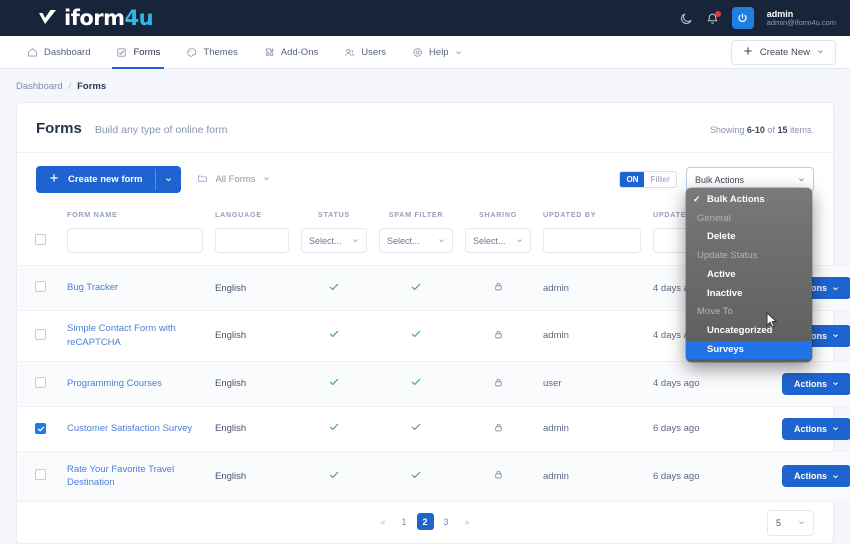 Image resolution: width=850 pixels, height=544 pixels. What do you see at coordinates (749, 350) in the screenshot?
I see `bulk-option-surveys: Surveys` at bounding box center [749, 350].